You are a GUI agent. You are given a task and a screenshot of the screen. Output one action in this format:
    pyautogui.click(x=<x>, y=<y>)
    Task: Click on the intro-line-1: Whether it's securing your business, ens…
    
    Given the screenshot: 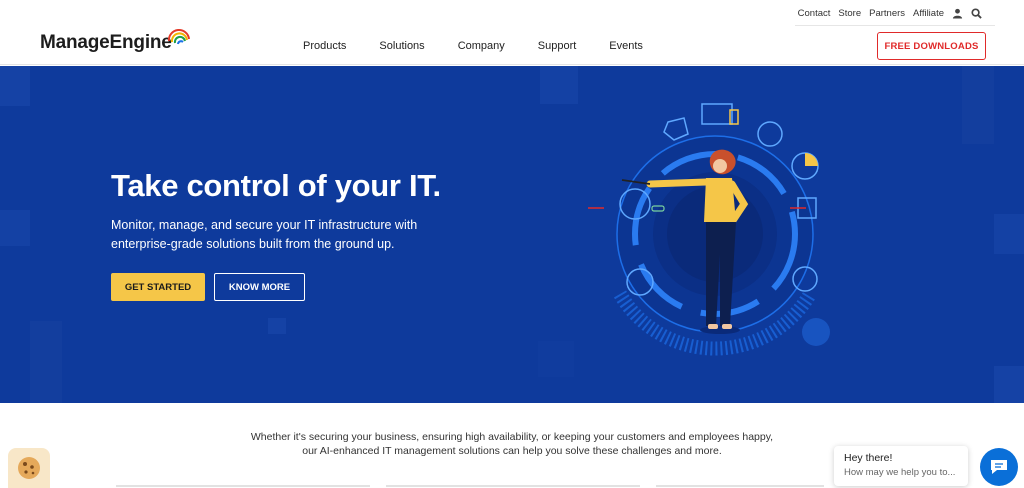 What is the action you would take?
    pyautogui.click(x=512, y=437)
    